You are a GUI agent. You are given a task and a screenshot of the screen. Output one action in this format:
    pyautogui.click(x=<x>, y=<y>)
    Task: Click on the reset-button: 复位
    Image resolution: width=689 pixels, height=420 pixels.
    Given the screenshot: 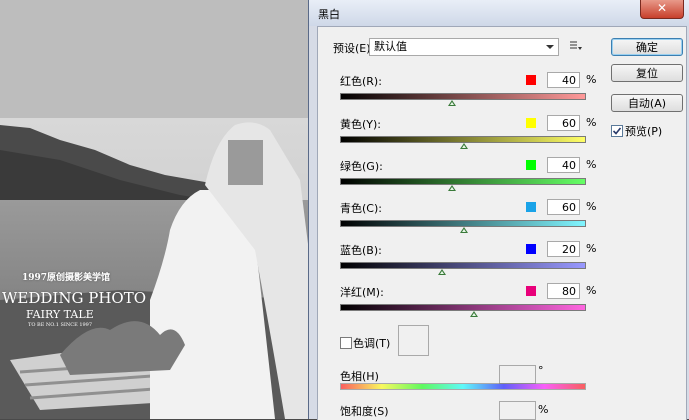 What is the action you would take?
    pyautogui.click(x=647, y=73)
    